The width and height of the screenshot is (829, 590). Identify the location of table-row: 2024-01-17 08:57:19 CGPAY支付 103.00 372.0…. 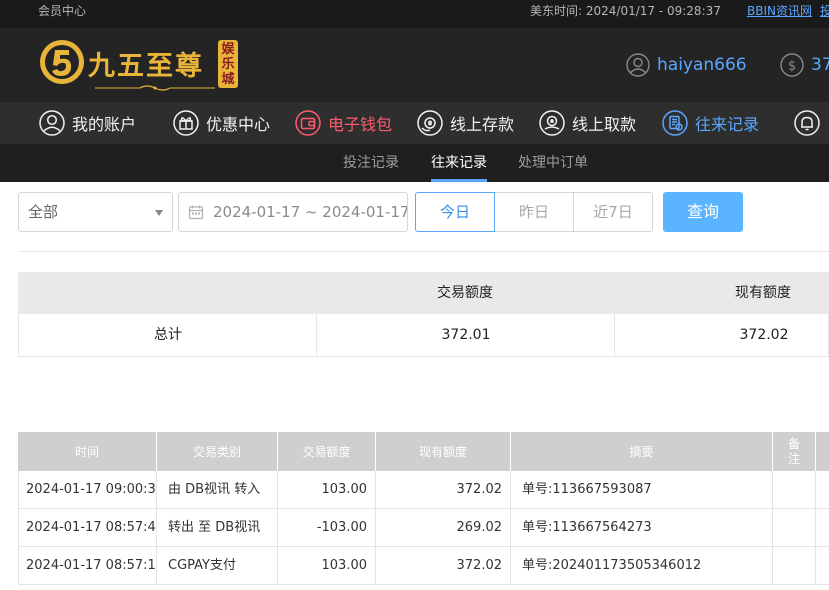
(423, 566).